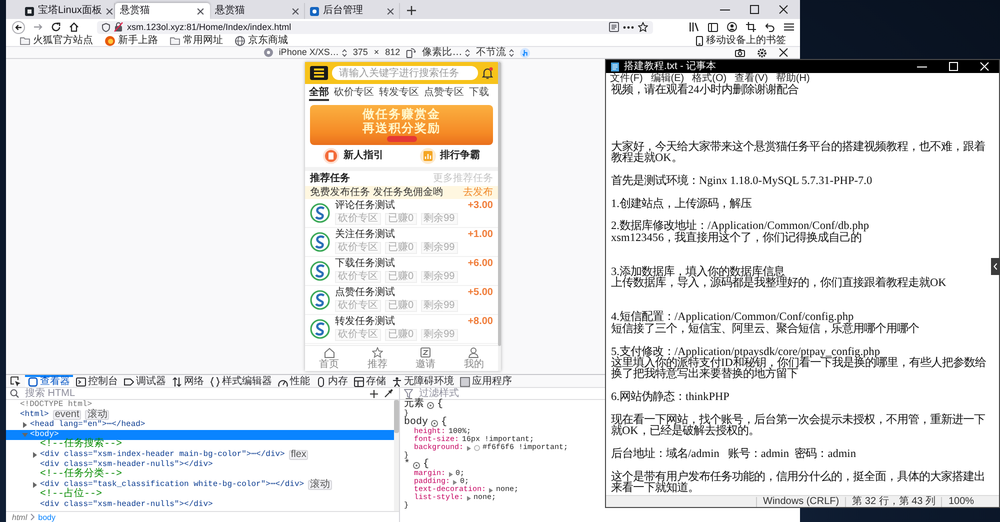 Image resolution: width=1000 pixels, height=522 pixels. Describe the element at coordinates (751, 79) in the screenshot. I see `menu-item: 查看(V)` at that location.